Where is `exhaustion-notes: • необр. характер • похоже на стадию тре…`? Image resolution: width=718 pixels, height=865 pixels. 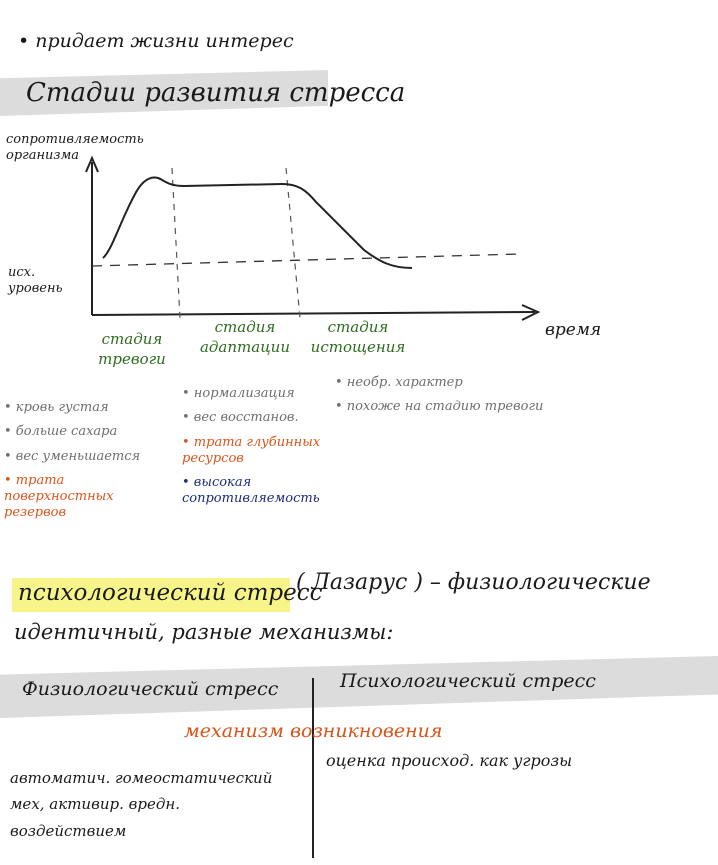
exhaustion-notes: • необр. характер • похоже на стадию тре… is located at coordinates (450, 399).